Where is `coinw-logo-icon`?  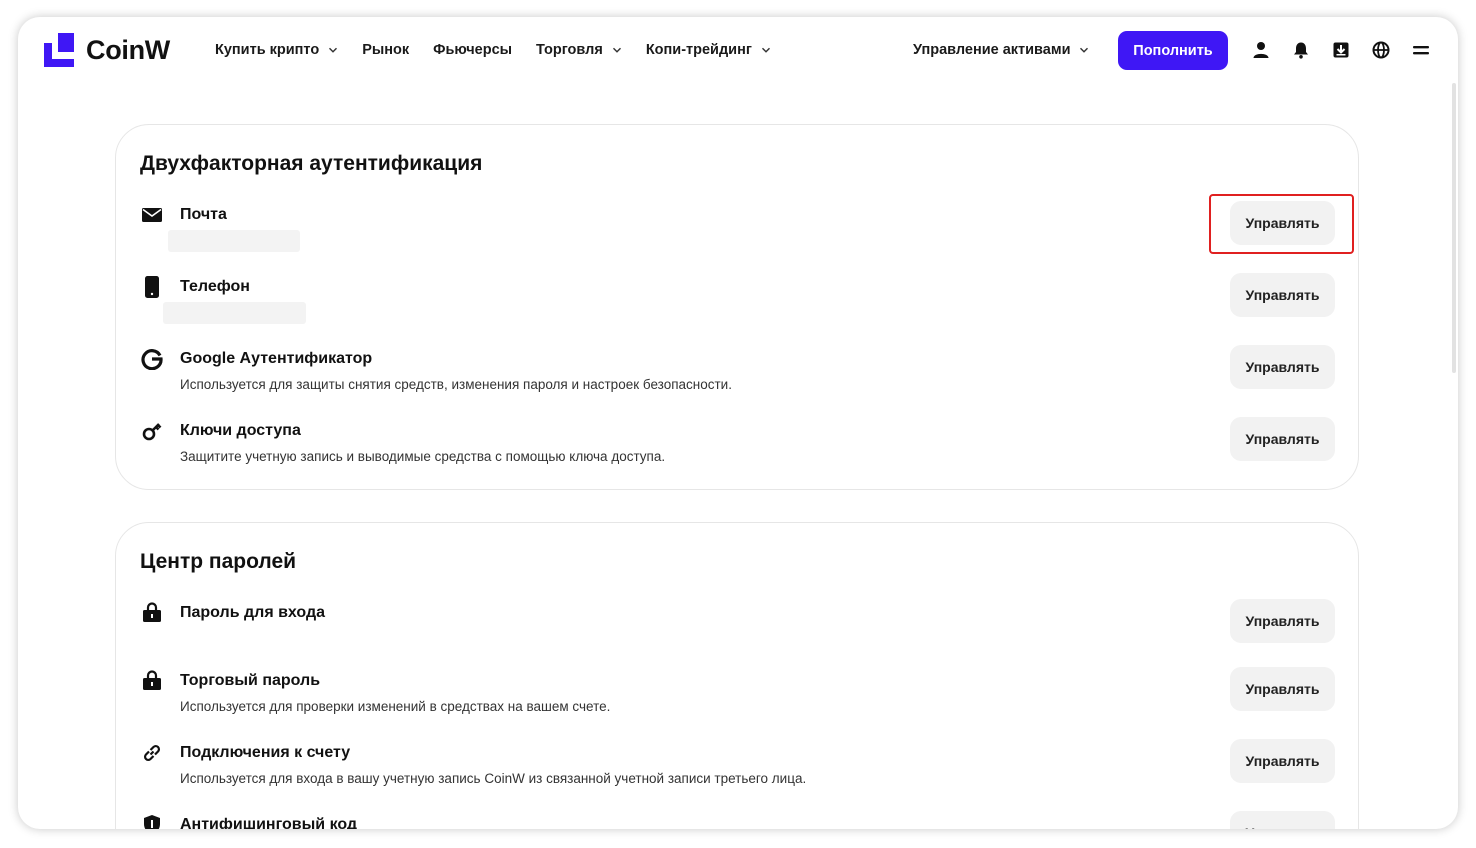 coinw-logo-icon is located at coordinates (59, 50).